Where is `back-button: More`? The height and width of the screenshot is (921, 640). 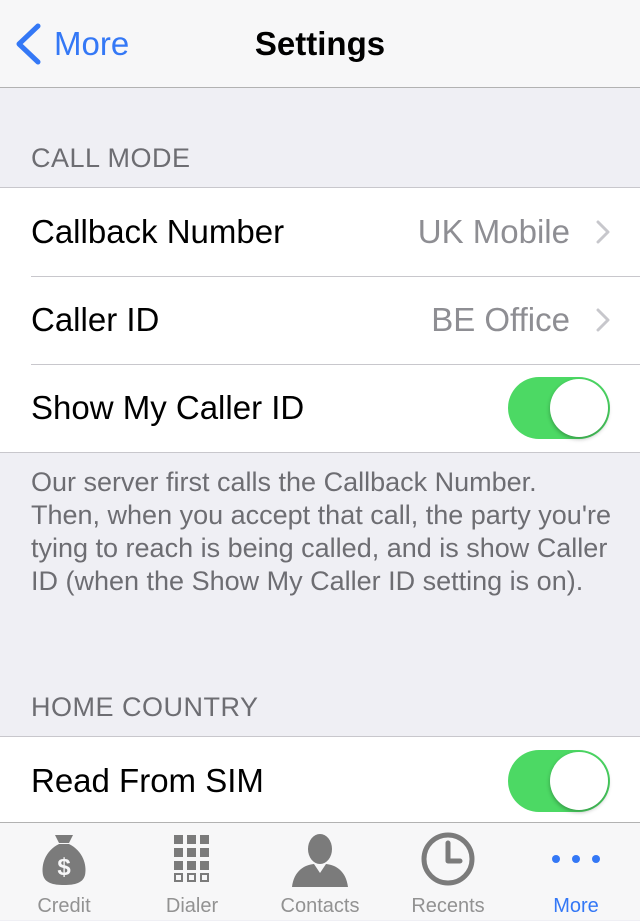
back-button: More is located at coordinates (71, 44).